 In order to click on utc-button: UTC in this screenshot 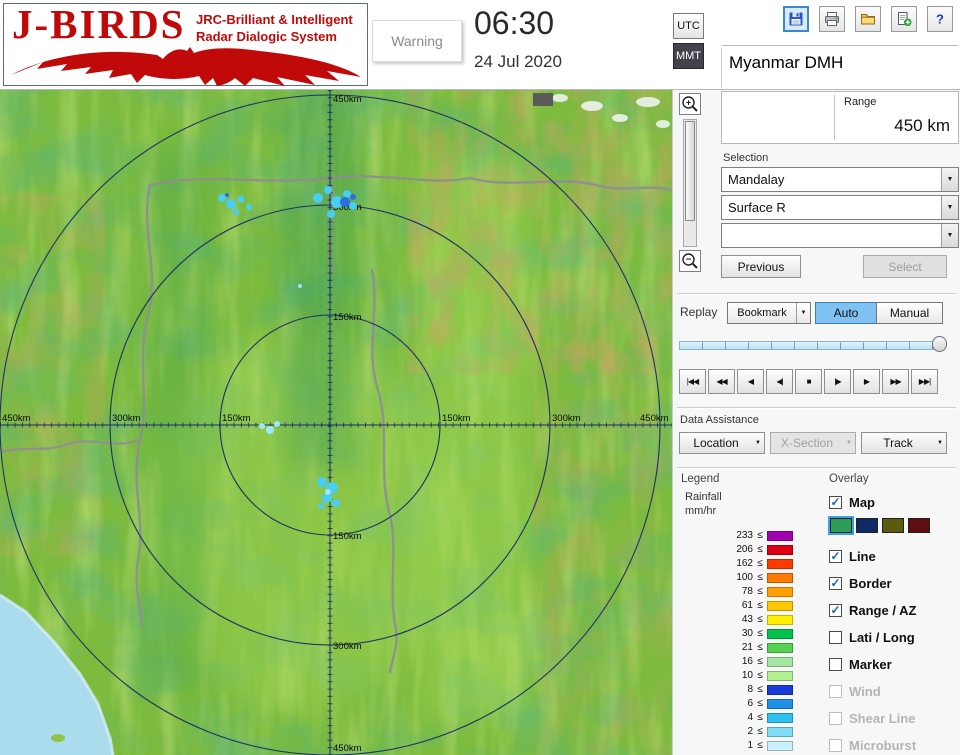, I will do `click(688, 26)`.